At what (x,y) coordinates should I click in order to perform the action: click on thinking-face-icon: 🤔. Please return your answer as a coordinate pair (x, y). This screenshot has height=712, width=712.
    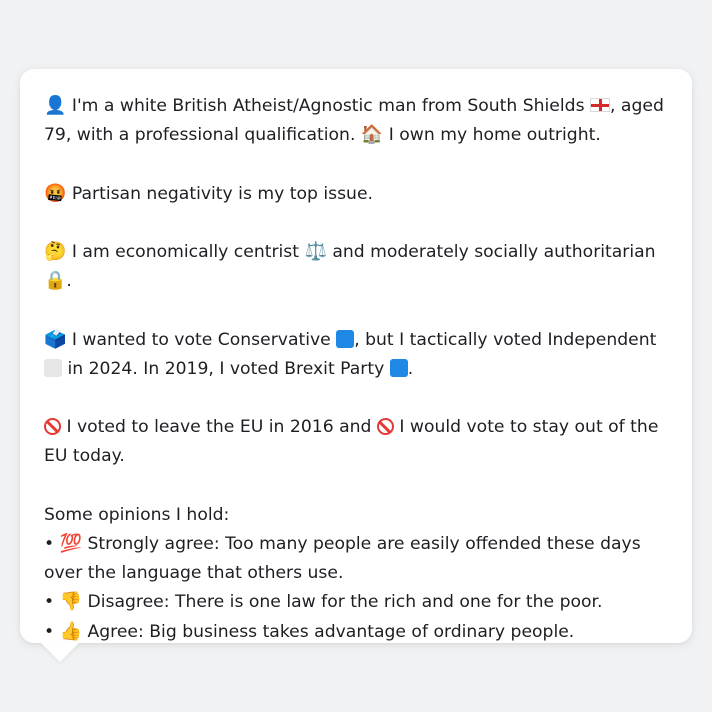
    Looking at the image, I should click on (55, 251).